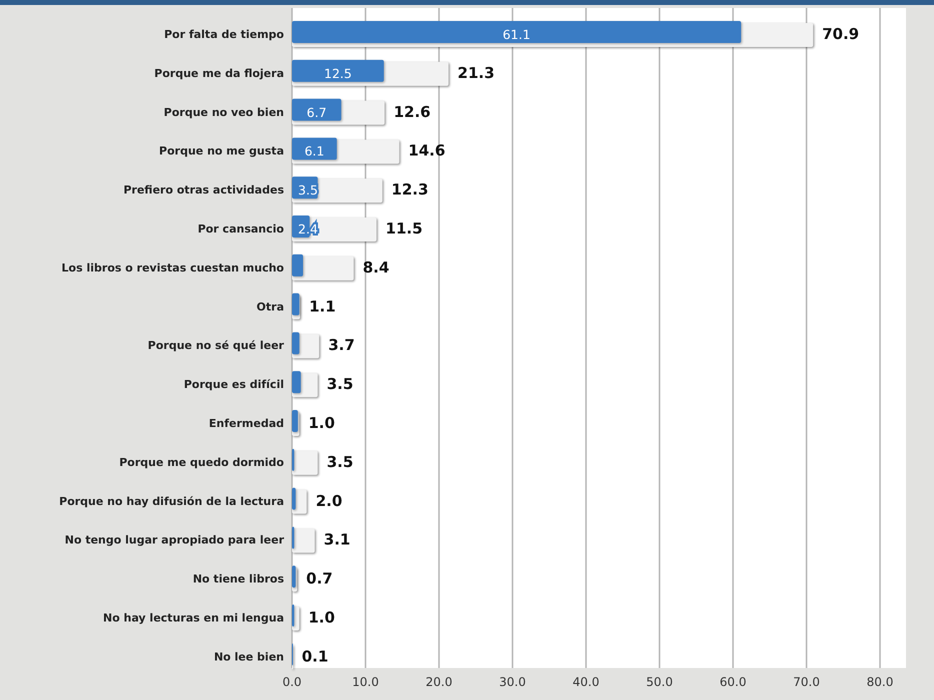 This screenshot has height=700, width=934. I want to click on category-label: Otra, so click(270, 307).